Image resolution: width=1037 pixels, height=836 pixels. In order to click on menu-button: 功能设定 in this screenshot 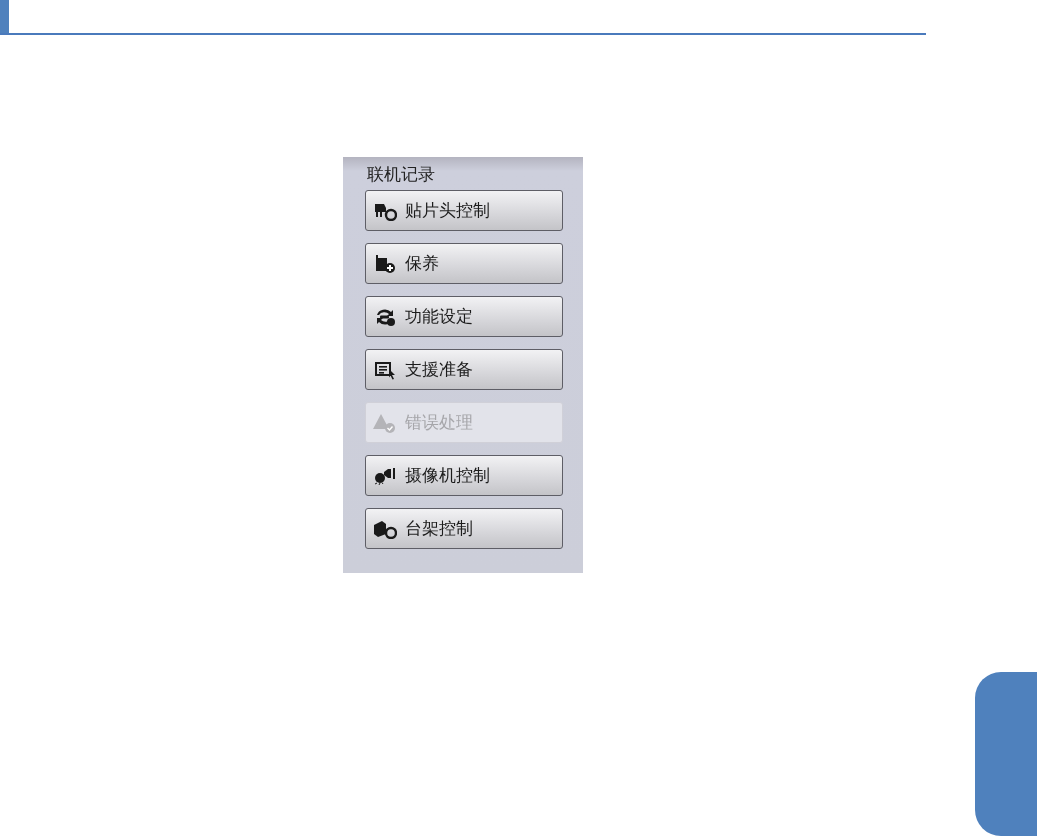, I will do `click(464, 316)`.